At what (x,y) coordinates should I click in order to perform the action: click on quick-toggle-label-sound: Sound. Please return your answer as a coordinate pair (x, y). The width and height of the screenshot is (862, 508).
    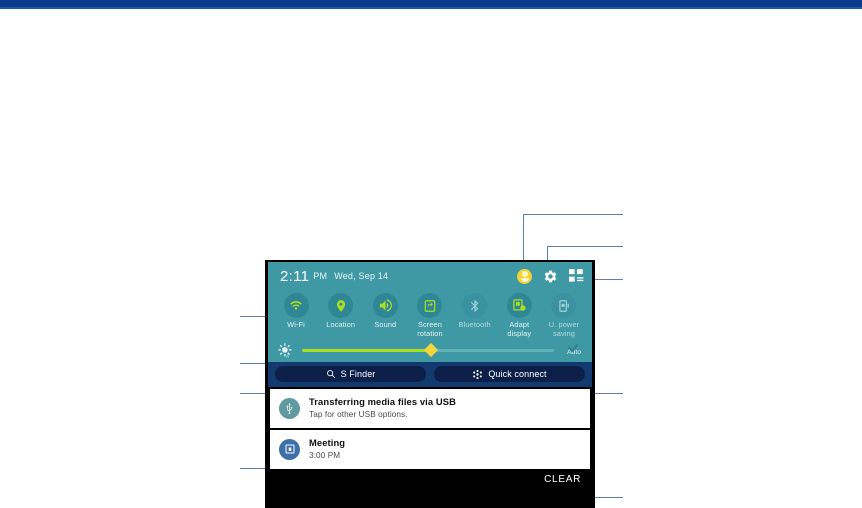
    Looking at the image, I should click on (385, 324).